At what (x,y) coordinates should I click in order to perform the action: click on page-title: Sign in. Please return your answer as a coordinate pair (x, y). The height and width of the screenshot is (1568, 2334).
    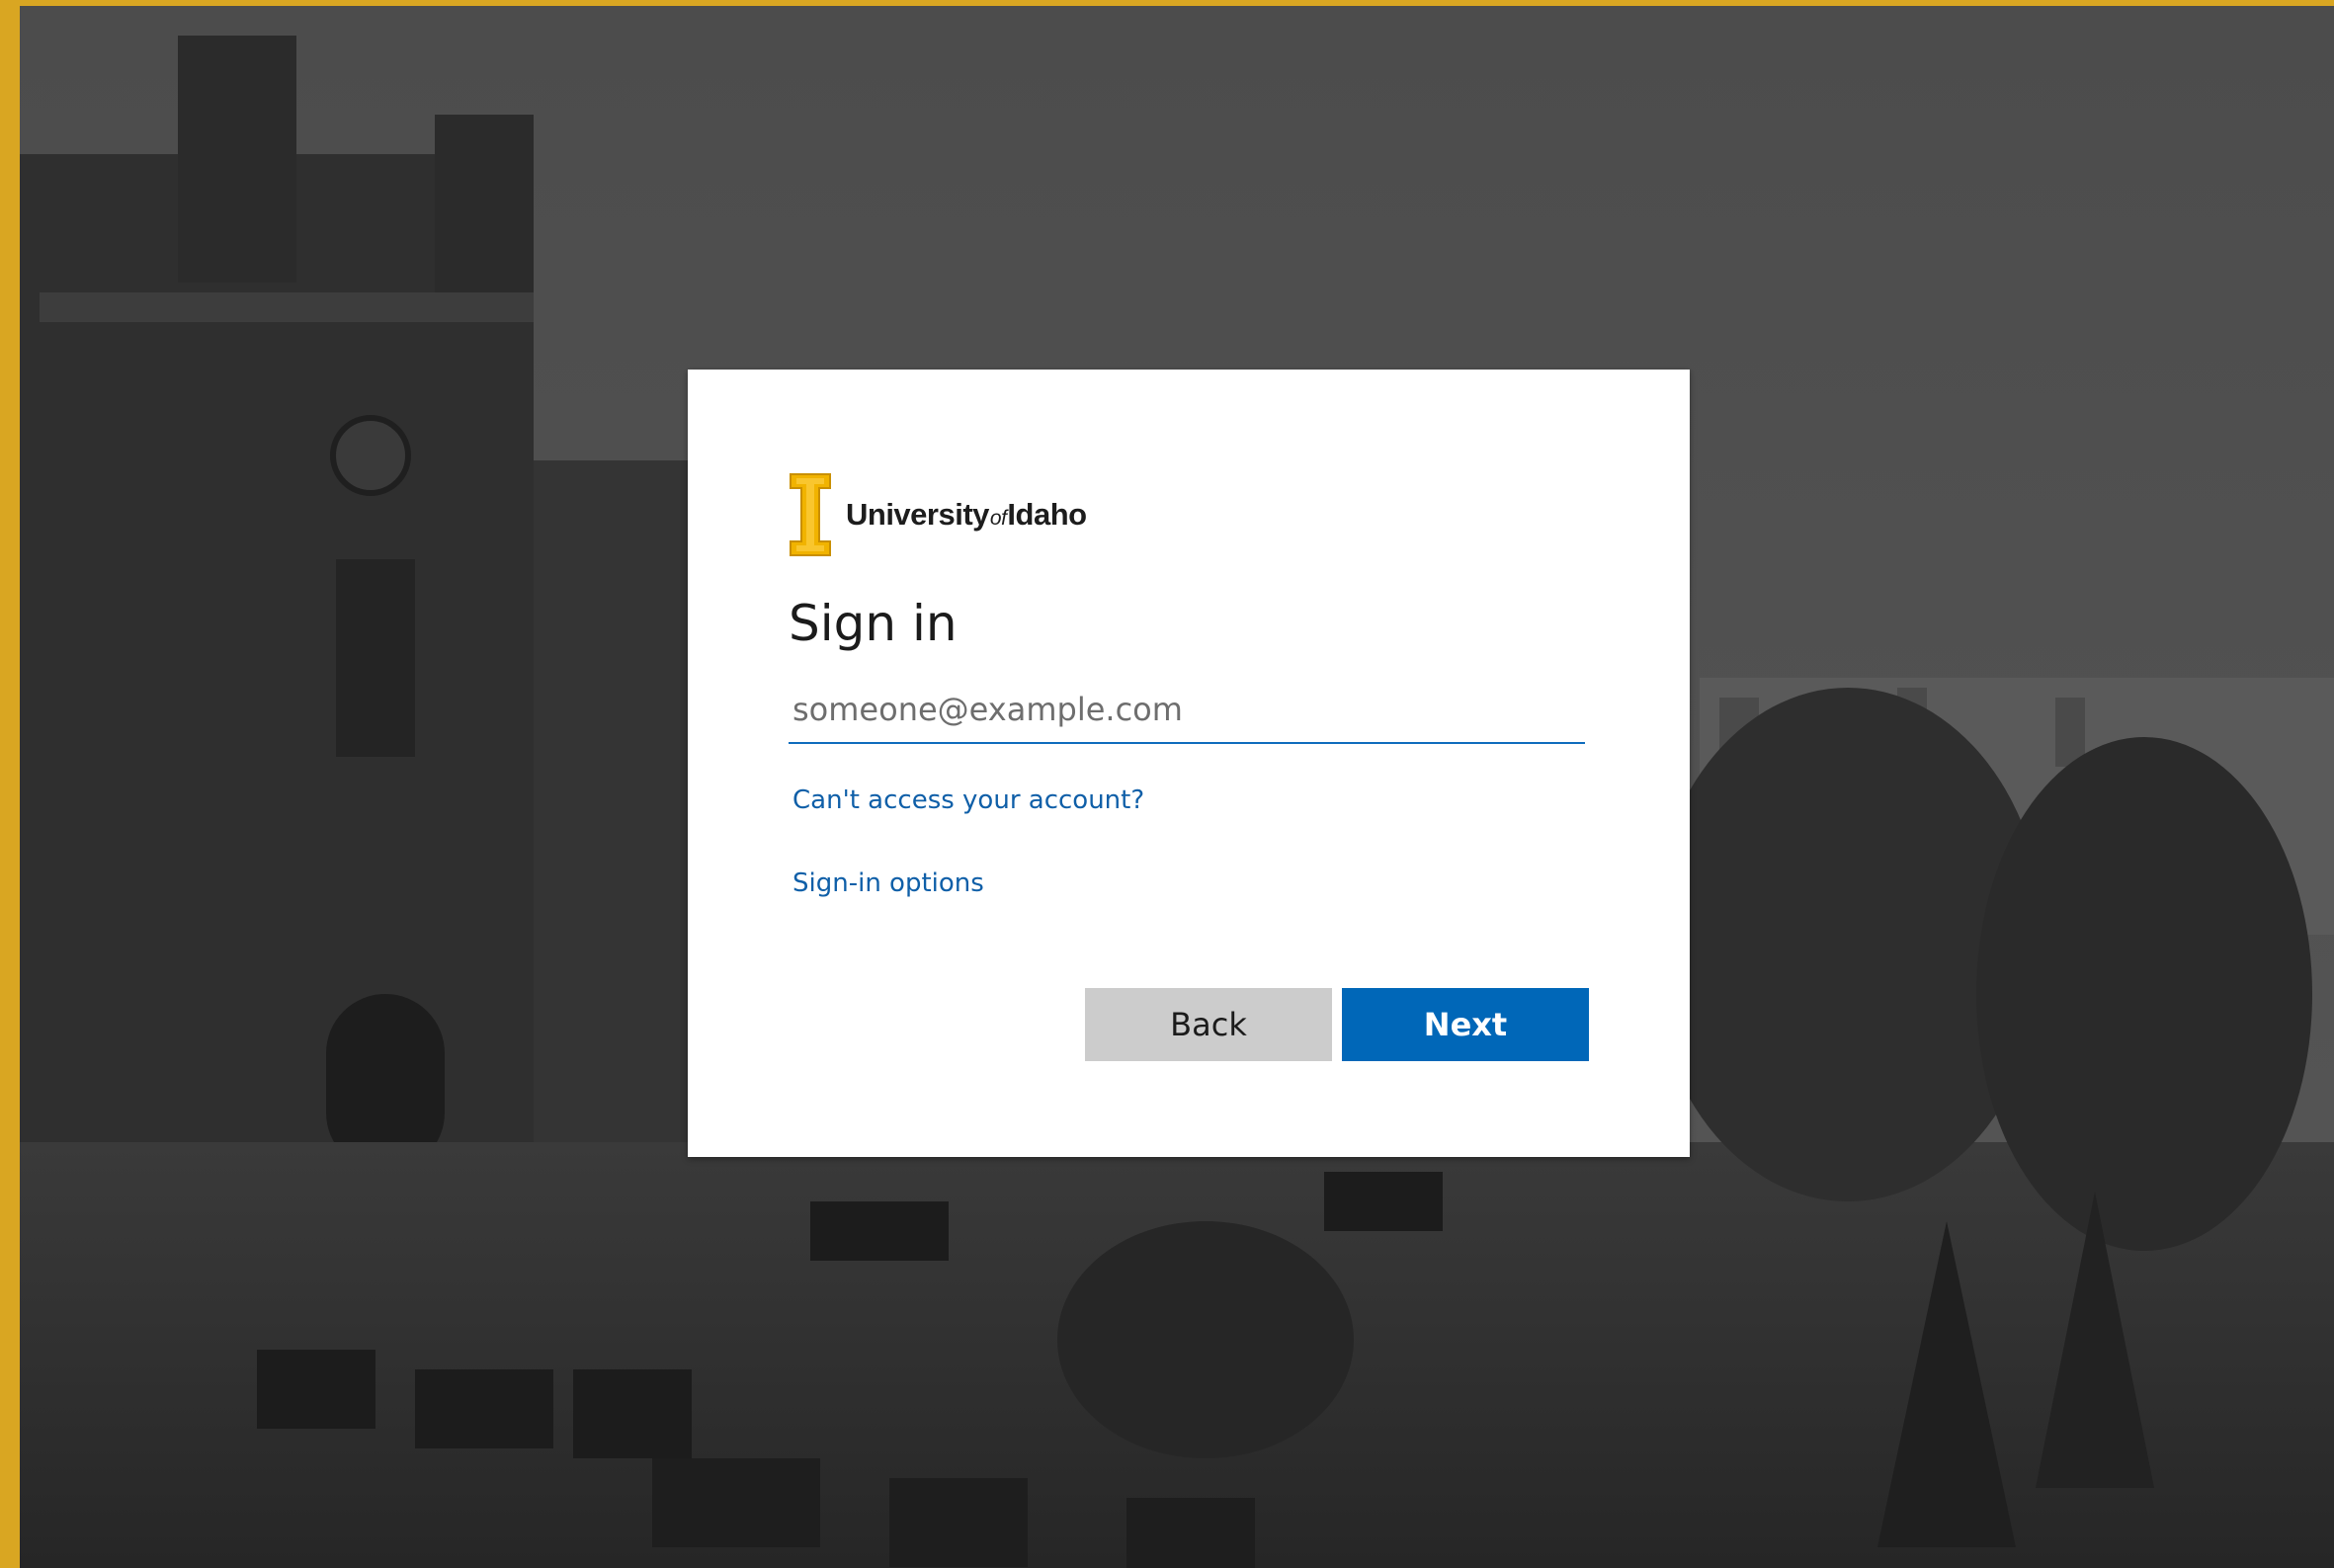
    Looking at the image, I should click on (873, 623).